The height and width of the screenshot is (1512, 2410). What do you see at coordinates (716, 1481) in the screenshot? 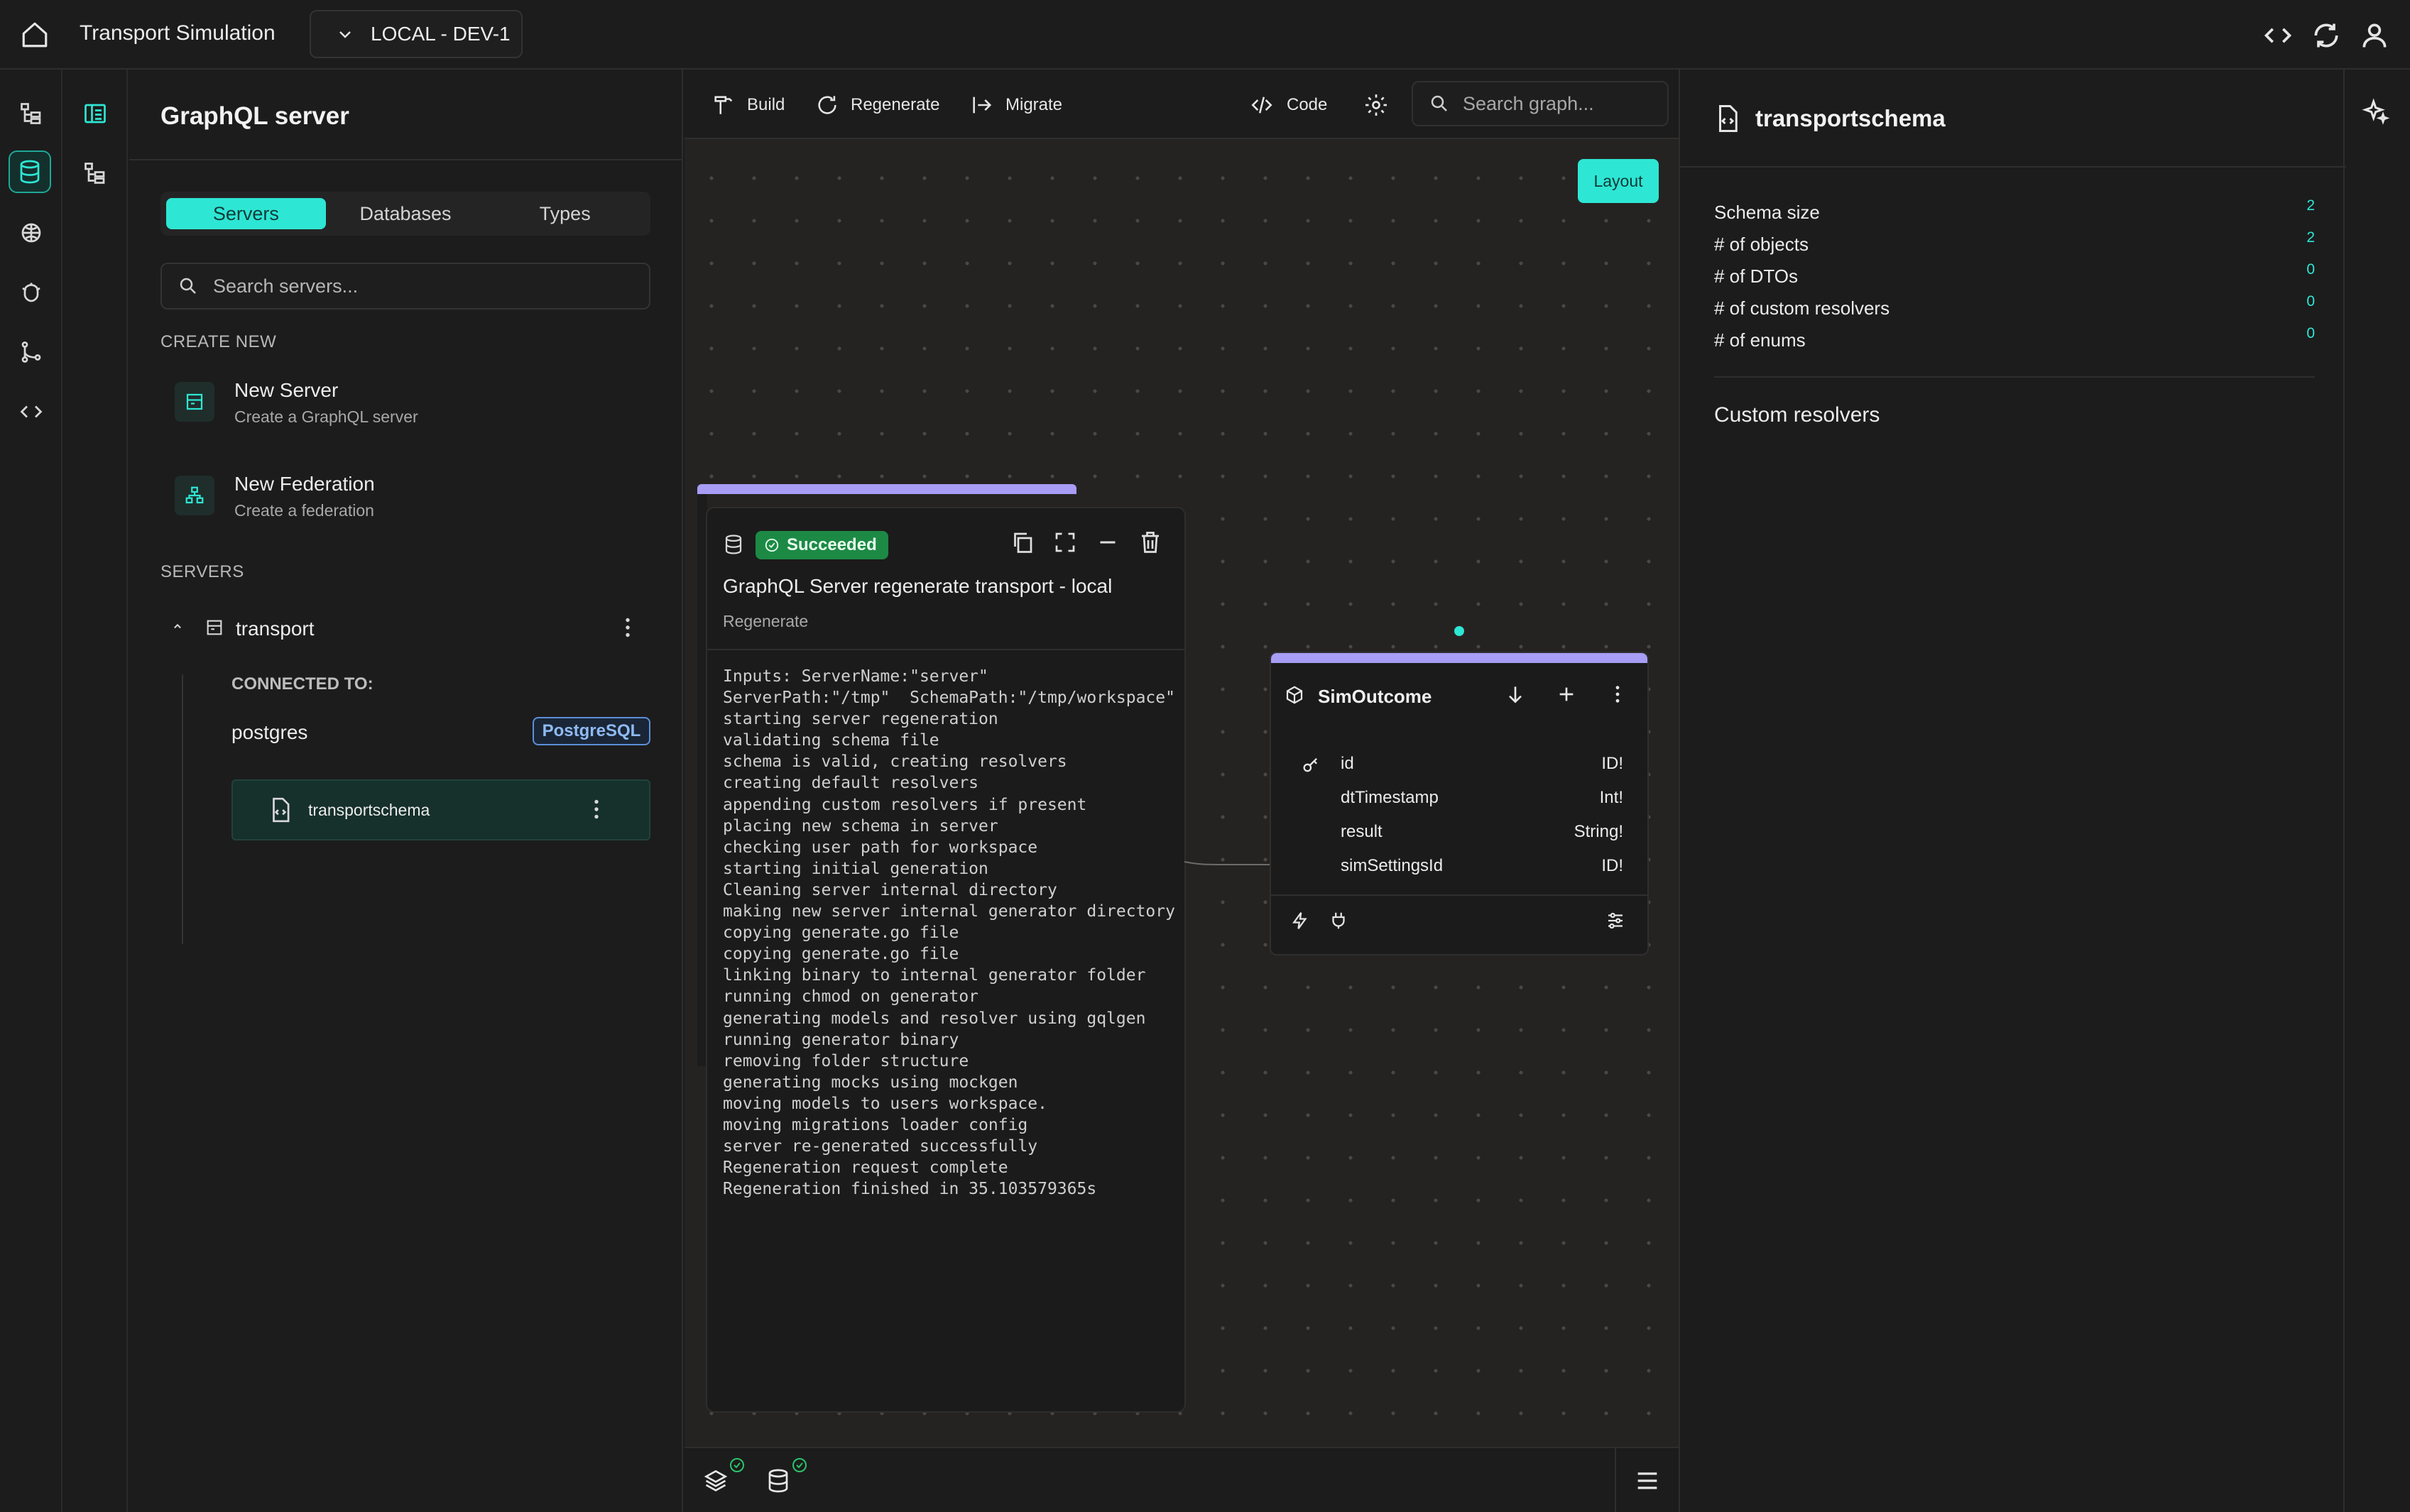
I see `layers-icon` at bounding box center [716, 1481].